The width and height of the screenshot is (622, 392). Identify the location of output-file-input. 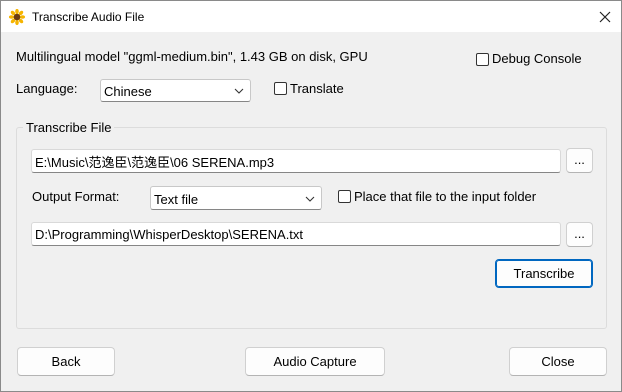
(296, 234).